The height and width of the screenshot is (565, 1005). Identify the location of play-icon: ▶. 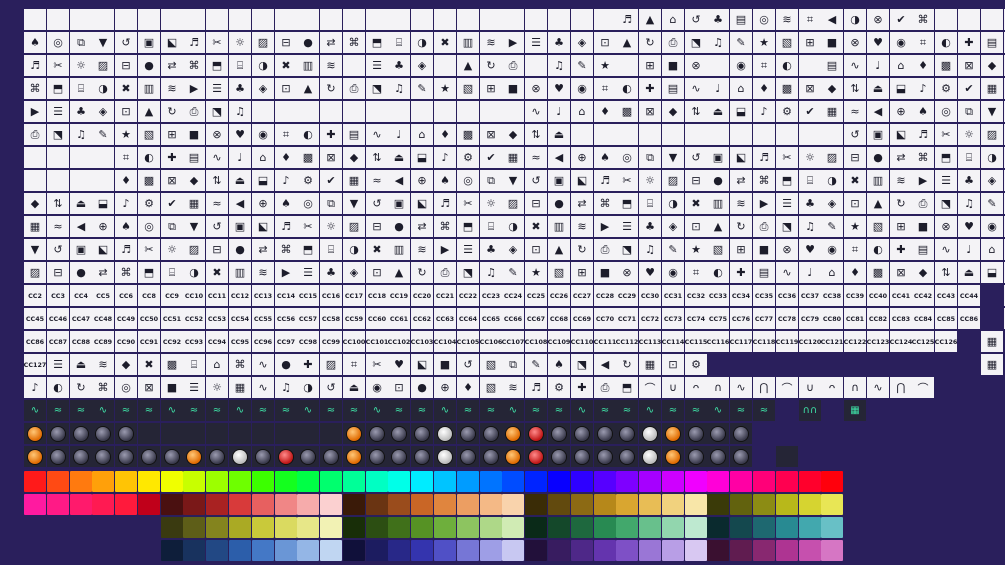
(513, 42).